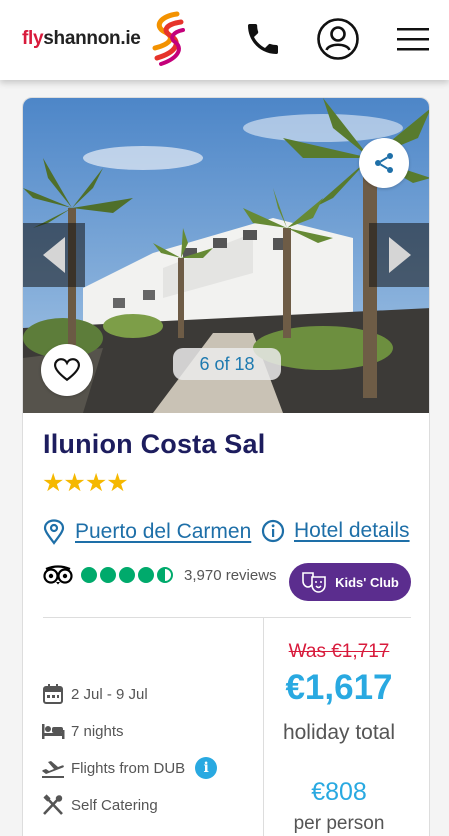  I want to click on photo-counter: 6 of 18, so click(227, 364).